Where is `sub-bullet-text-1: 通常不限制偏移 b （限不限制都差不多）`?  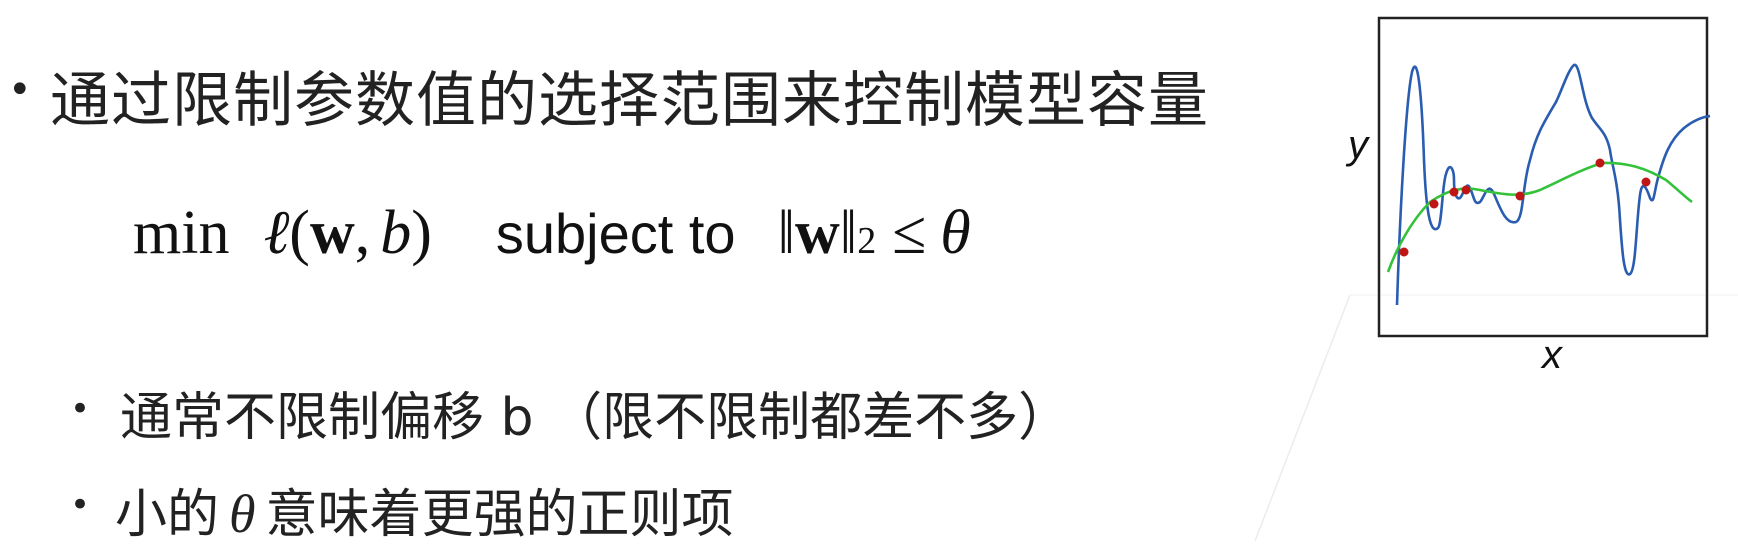 sub-bullet-text-1: 通常不限制偏移 b （限不限制都差不多） is located at coordinates (595, 418).